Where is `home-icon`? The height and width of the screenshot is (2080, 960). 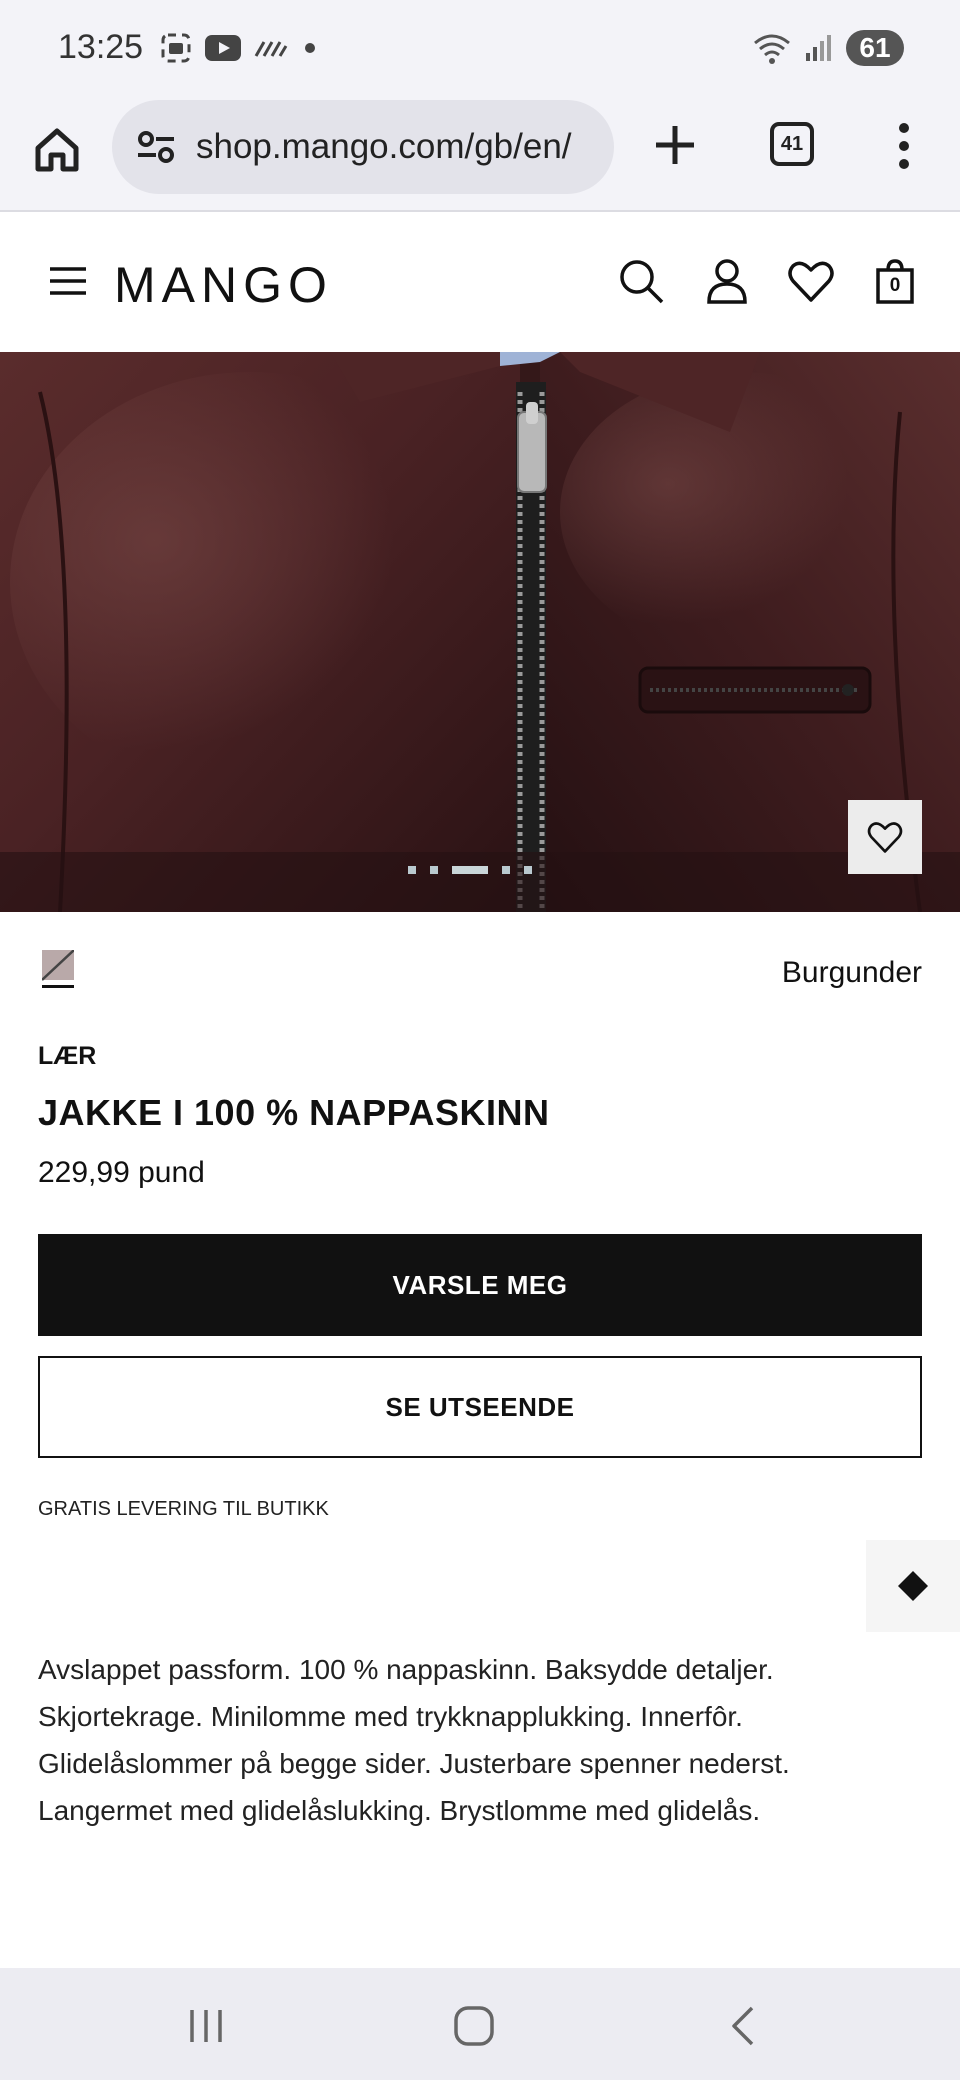 home-icon is located at coordinates (57, 149).